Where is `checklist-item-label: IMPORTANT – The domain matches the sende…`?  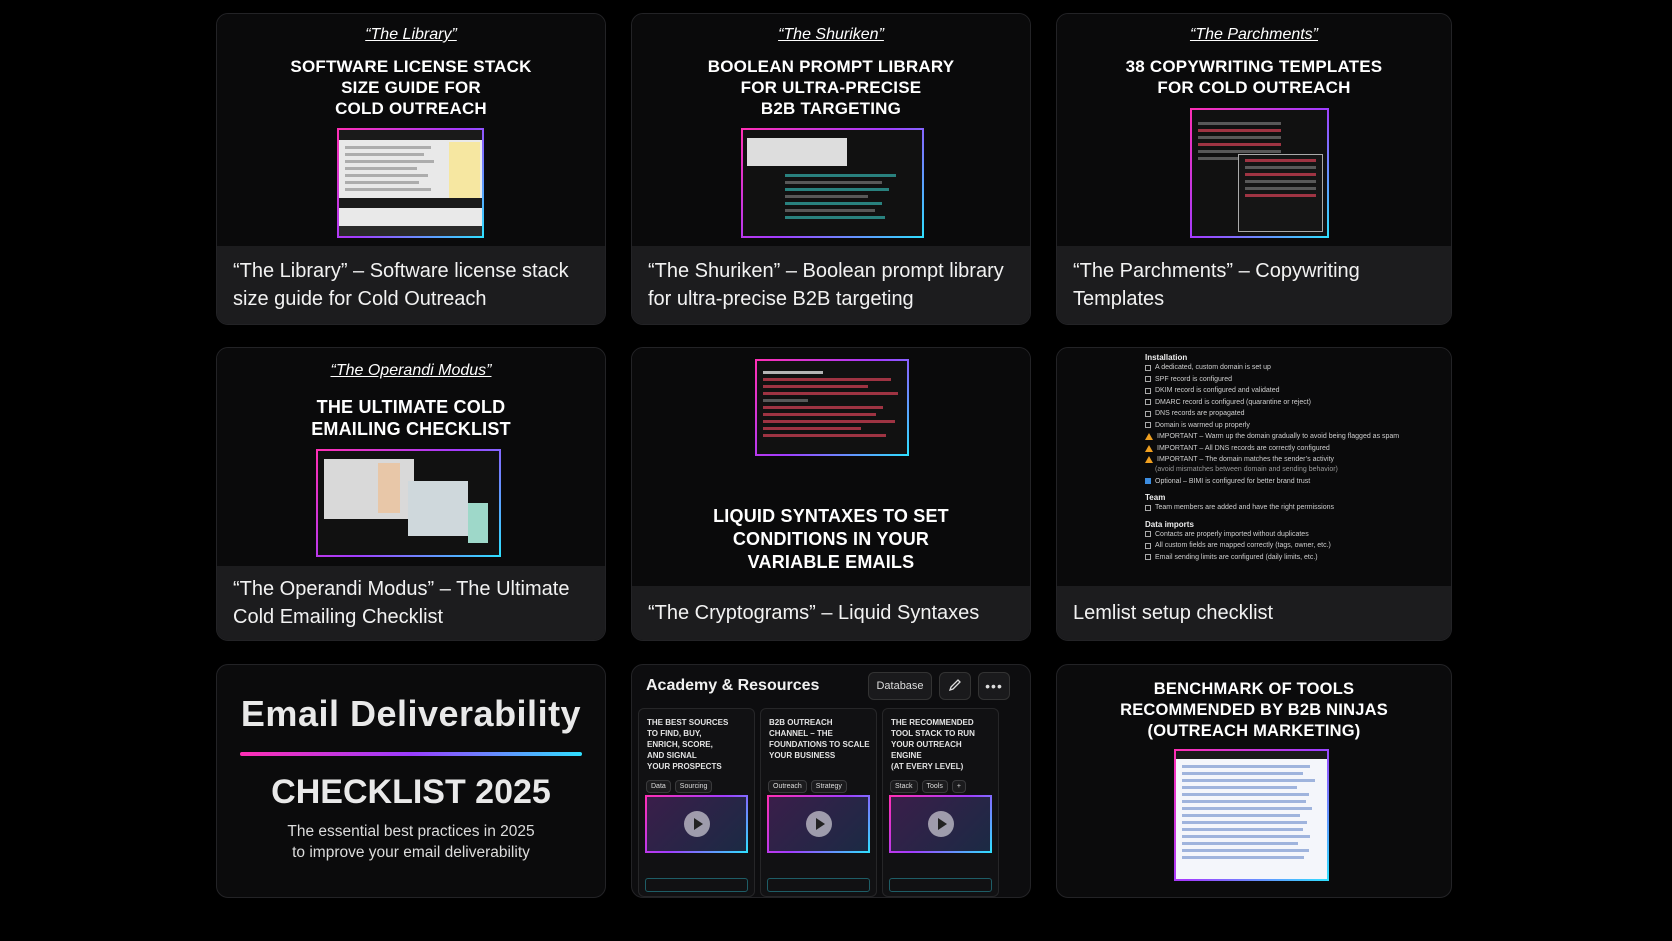
checklist-item-label: IMPORTANT – The domain matches the sende… is located at coordinates (1246, 460).